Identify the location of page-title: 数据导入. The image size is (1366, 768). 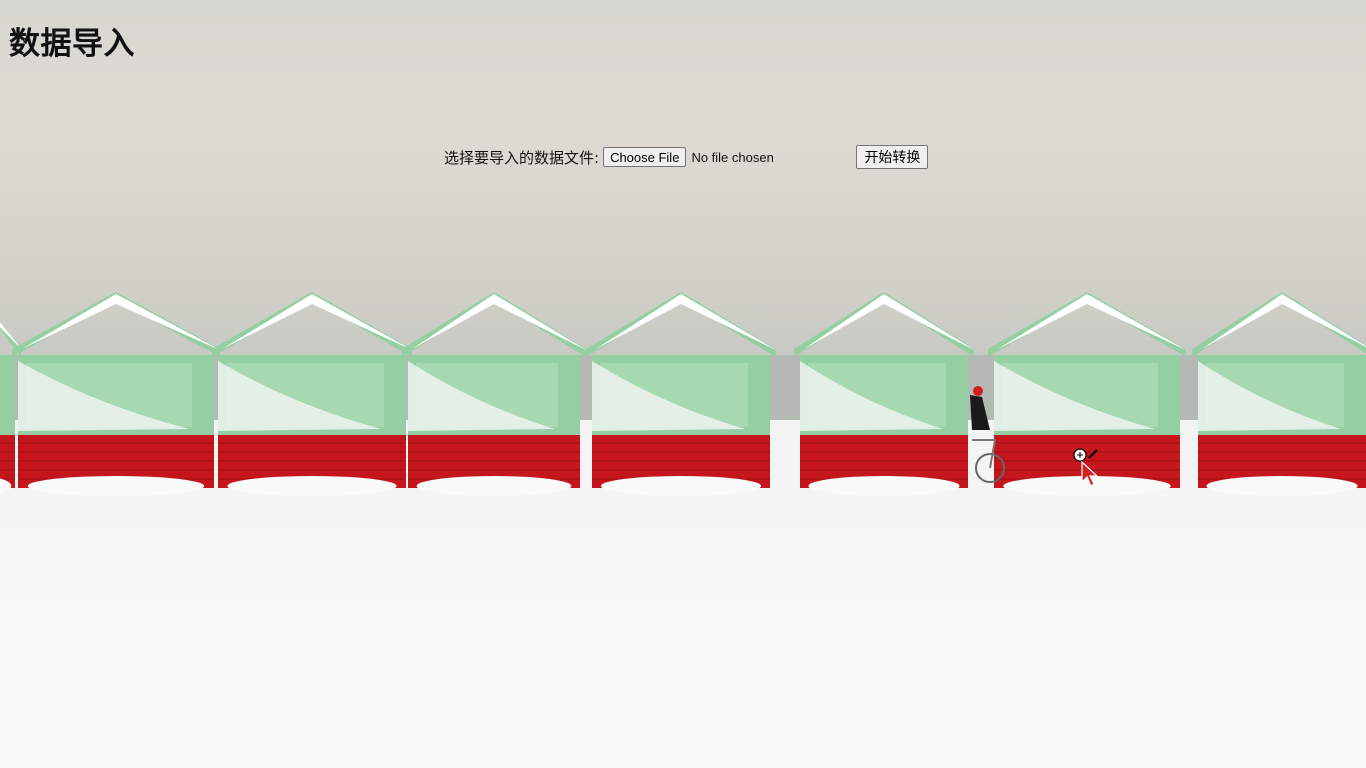
(72, 44).